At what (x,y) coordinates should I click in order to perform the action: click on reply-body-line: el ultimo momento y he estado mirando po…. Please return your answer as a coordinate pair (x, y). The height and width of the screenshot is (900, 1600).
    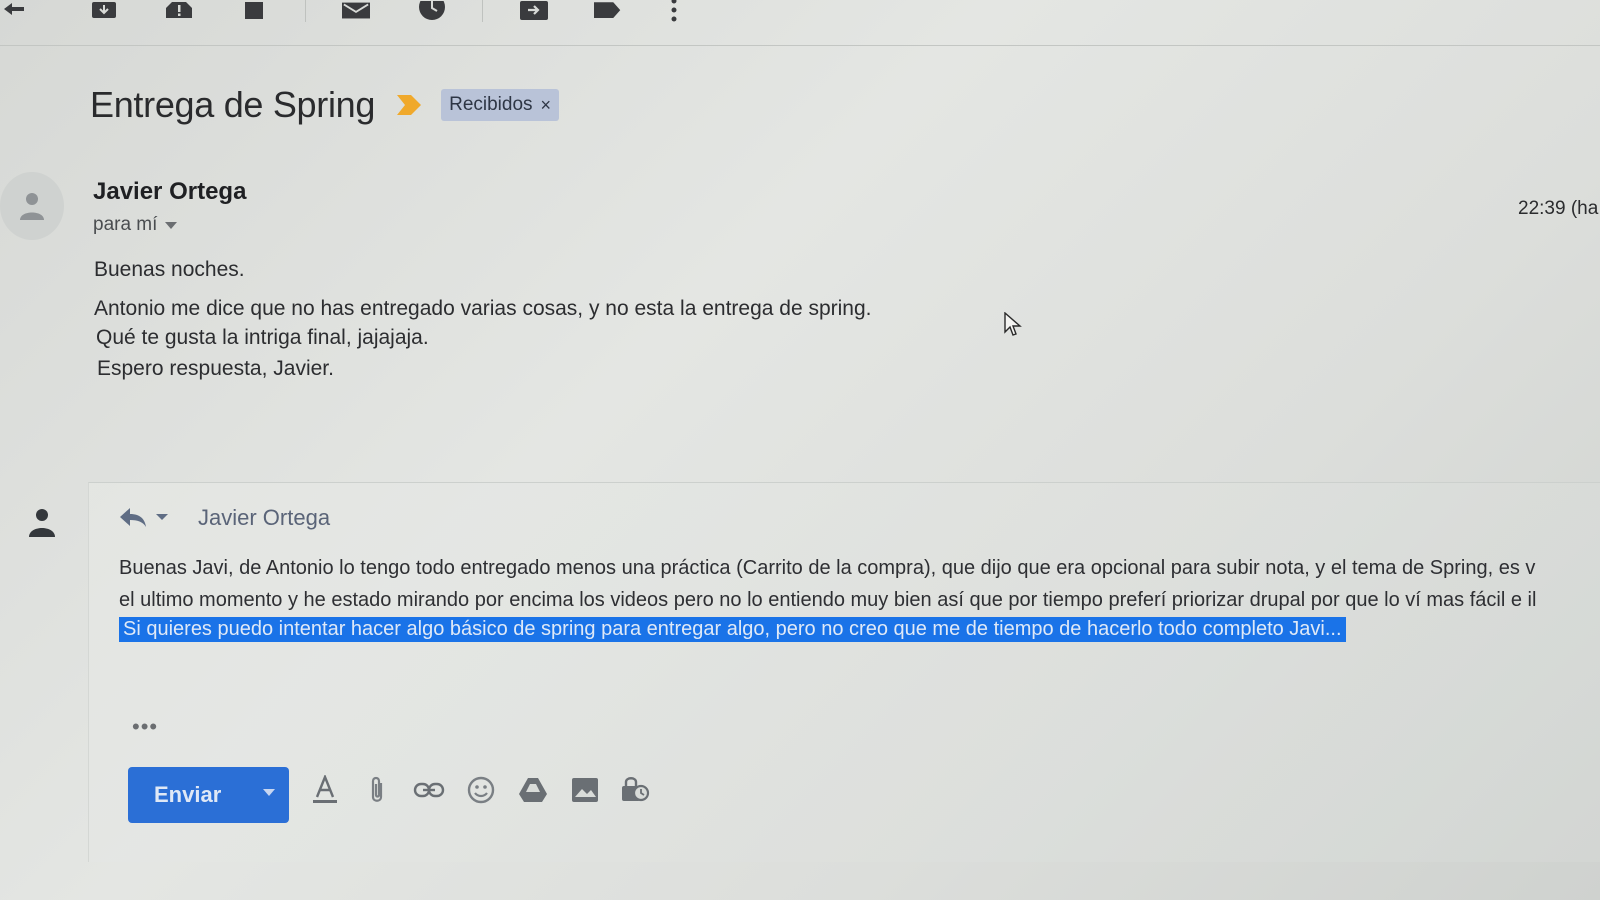
    Looking at the image, I should click on (827, 600).